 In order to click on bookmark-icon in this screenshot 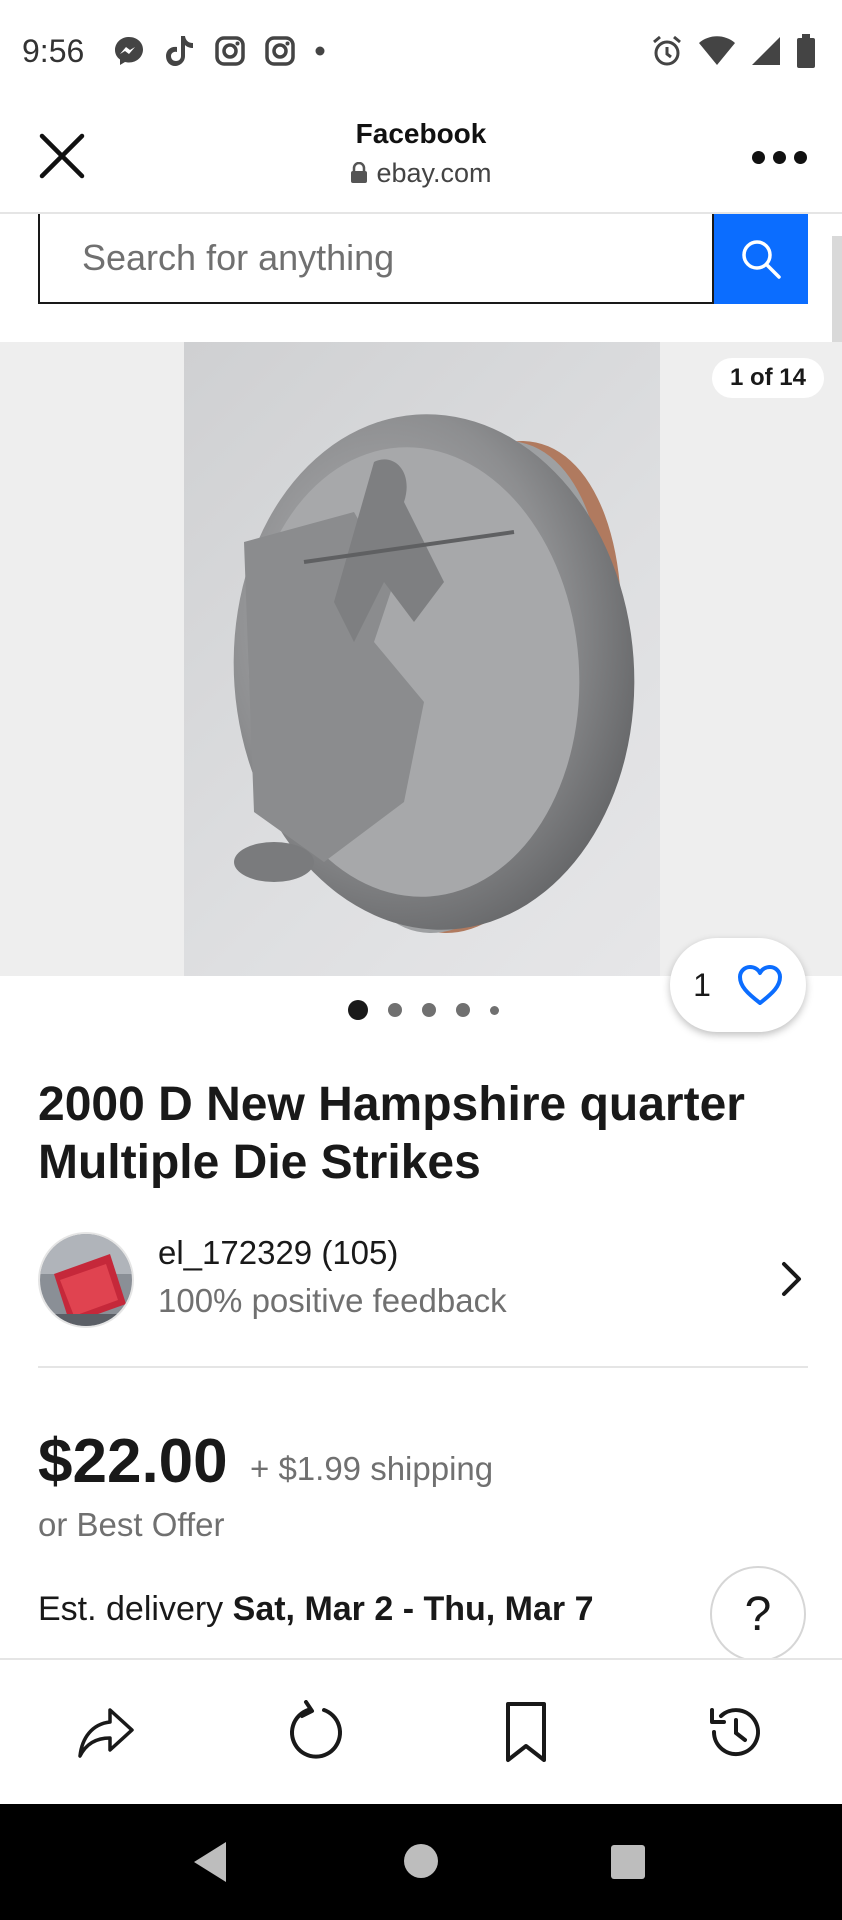, I will do `click(526, 1732)`.